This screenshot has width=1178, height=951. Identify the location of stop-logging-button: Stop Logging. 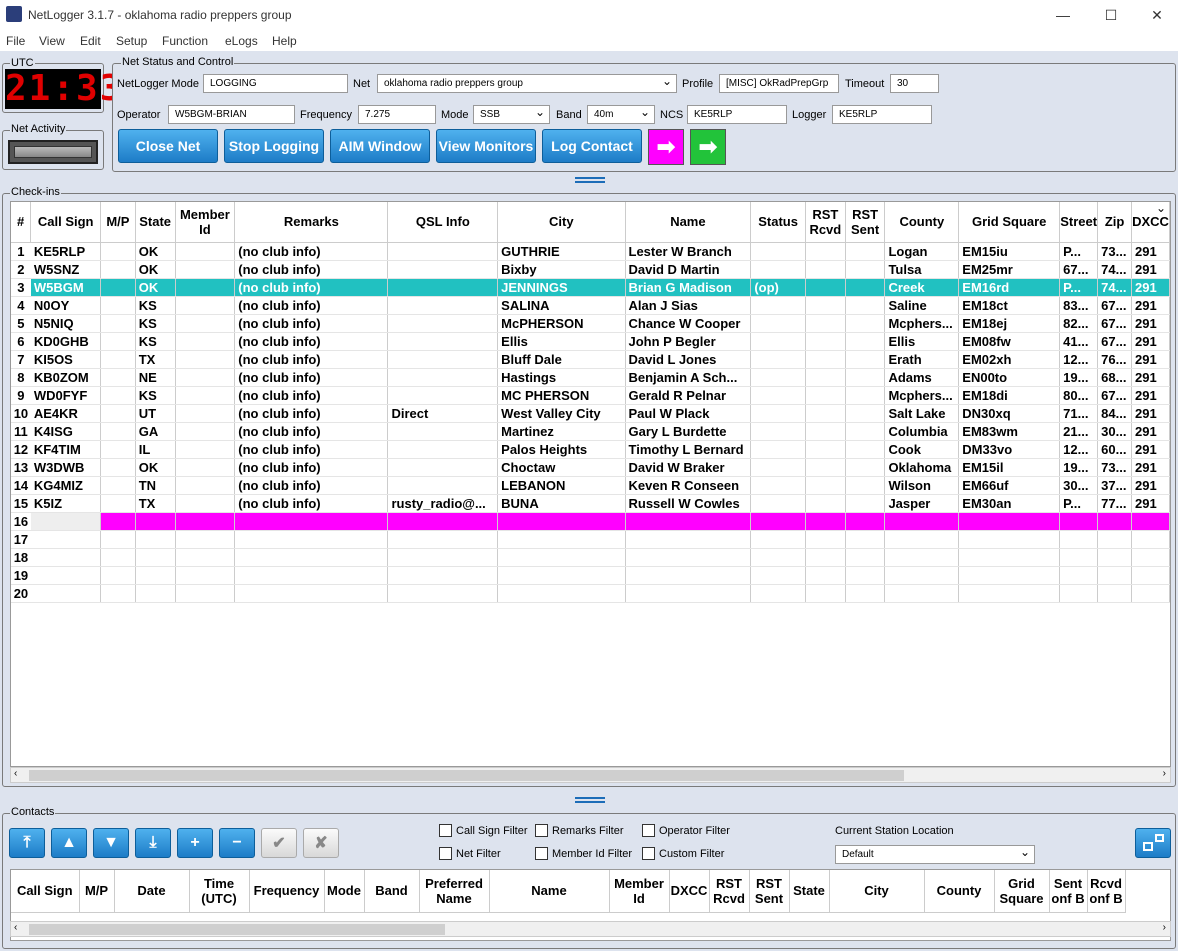
(274, 146).